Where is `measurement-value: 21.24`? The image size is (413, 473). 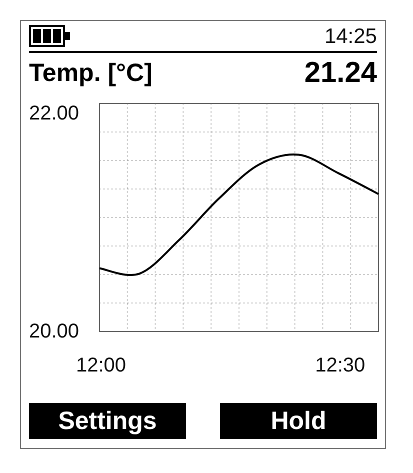
measurement-value: 21.24 is located at coordinates (340, 73).